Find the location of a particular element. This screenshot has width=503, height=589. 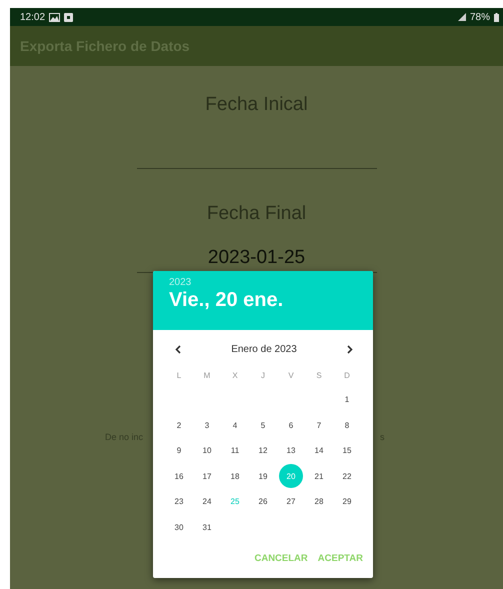

battery-icon is located at coordinates (496, 17).